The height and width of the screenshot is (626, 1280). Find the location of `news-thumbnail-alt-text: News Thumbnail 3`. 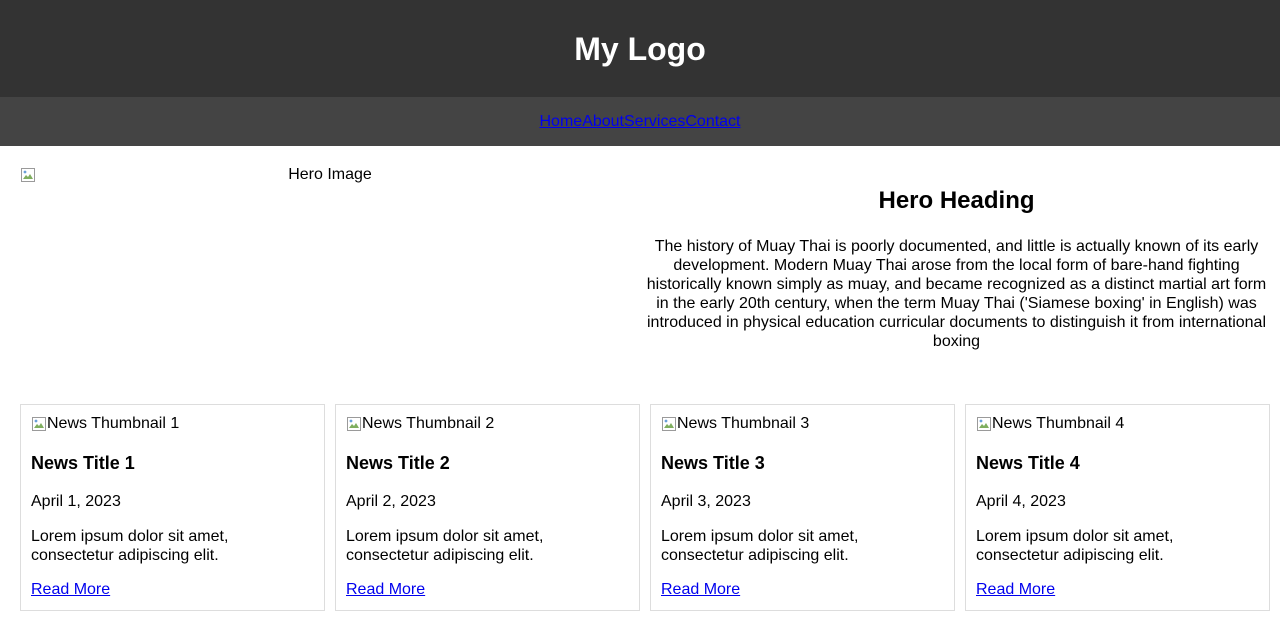

news-thumbnail-alt-text: News Thumbnail 3 is located at coordinates (743, 423).